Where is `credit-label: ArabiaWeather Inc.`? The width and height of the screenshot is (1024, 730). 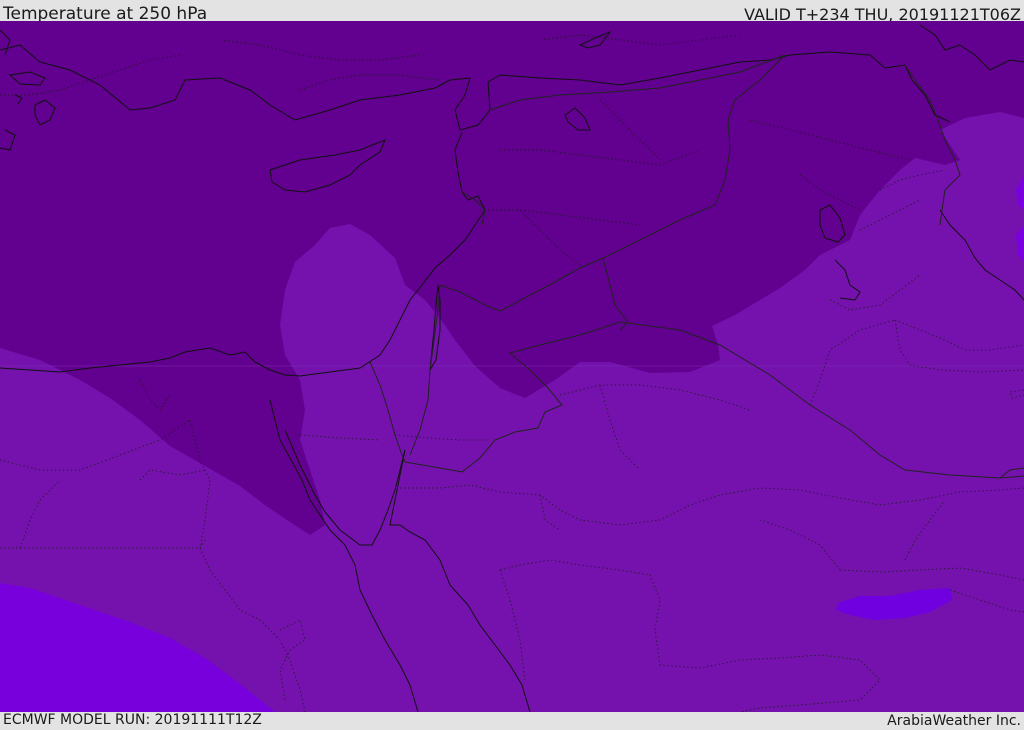 credit-label: ArabiaWeather Inc. is located at coordinates (954, 721).